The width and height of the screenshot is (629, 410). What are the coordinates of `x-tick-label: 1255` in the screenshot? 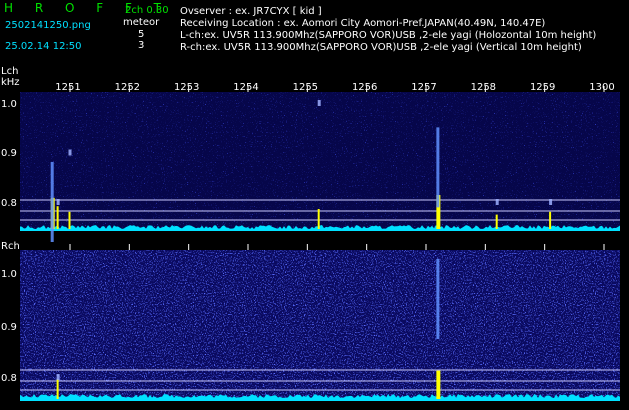 It's located at (305, 87).